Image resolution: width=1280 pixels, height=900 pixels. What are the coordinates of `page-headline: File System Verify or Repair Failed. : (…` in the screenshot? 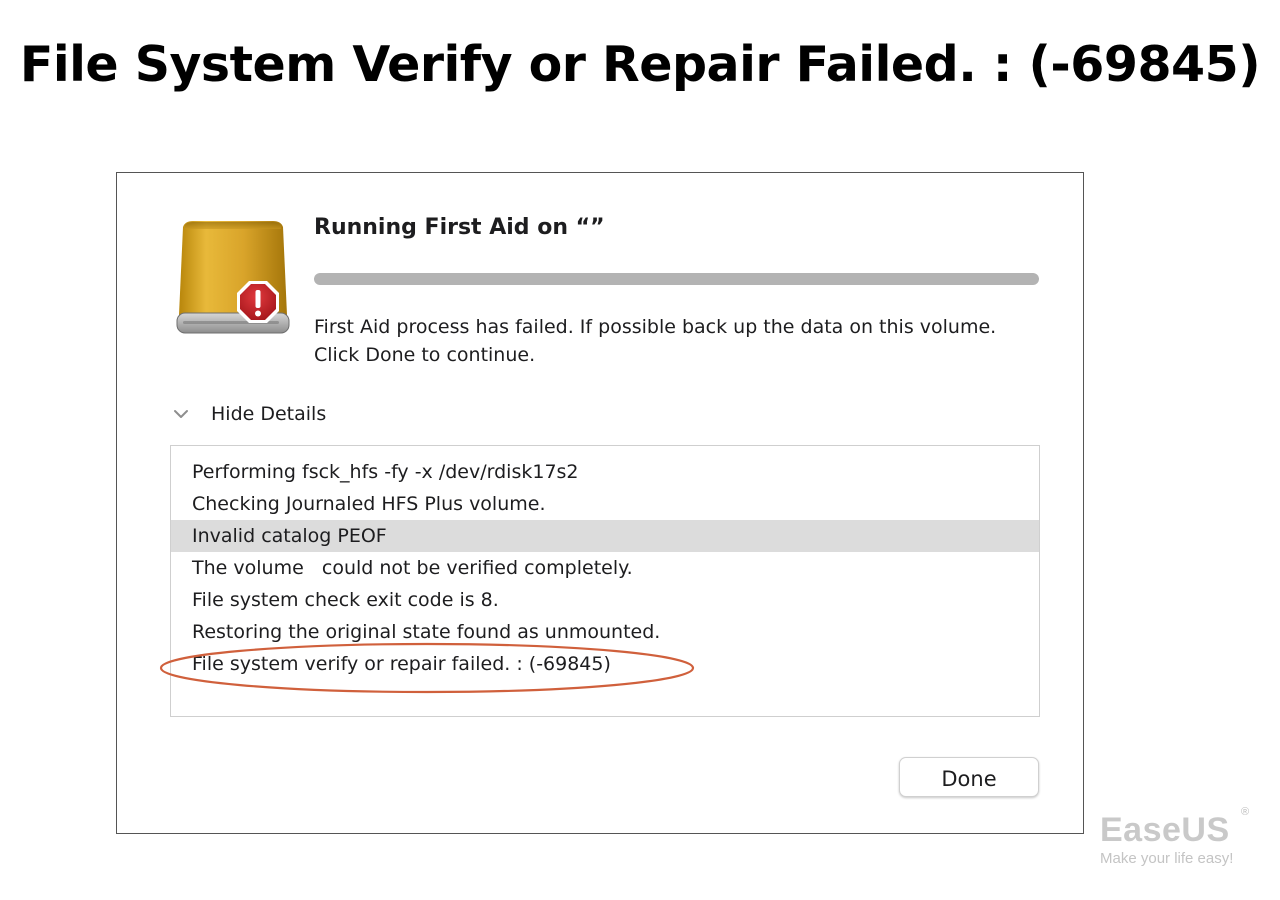 It's located at (640, 64).